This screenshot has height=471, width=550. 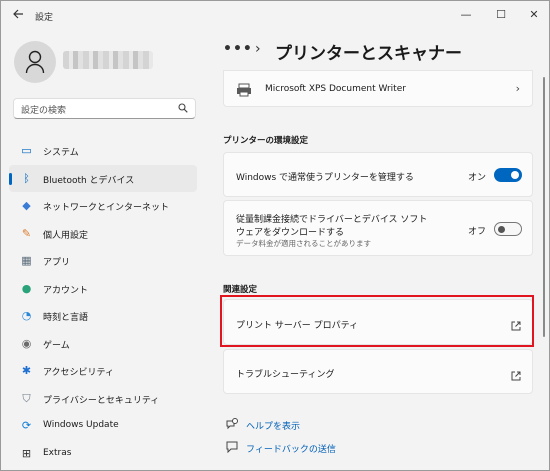 I want to click on apps-icon: ▦, so click(x=26, y=260).